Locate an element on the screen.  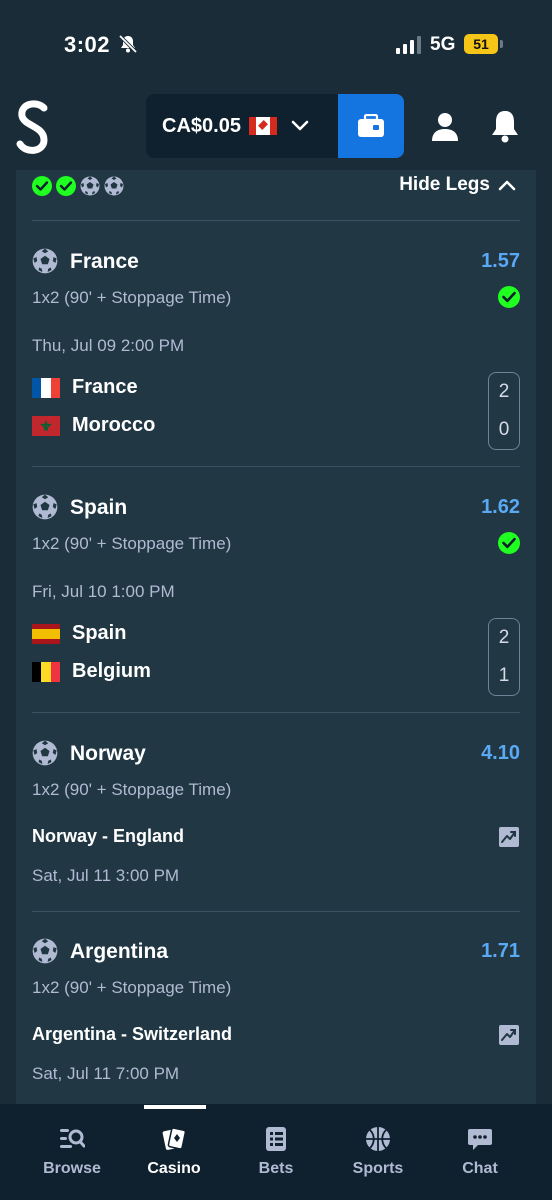
nav-label: Browse is located at coordinates (72, 1168).